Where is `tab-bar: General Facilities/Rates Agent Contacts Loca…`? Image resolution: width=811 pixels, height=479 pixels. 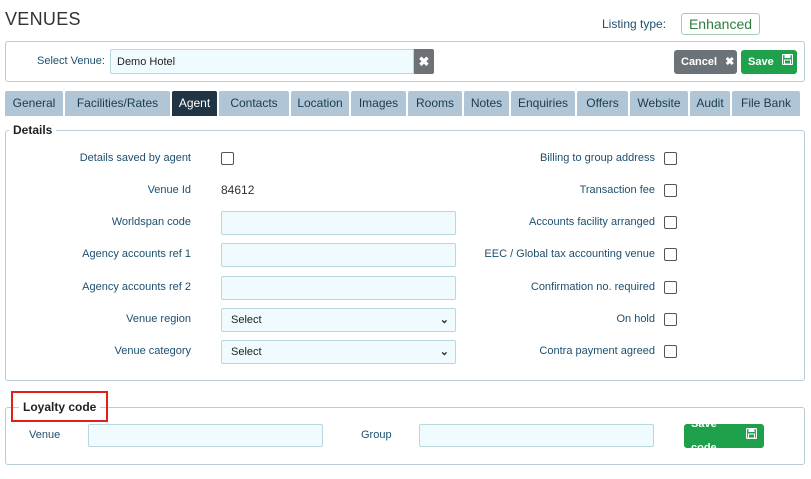 tab-bar: General Facilities/Rates Agent Contacts Loca… is located at coordinates (402, 103).